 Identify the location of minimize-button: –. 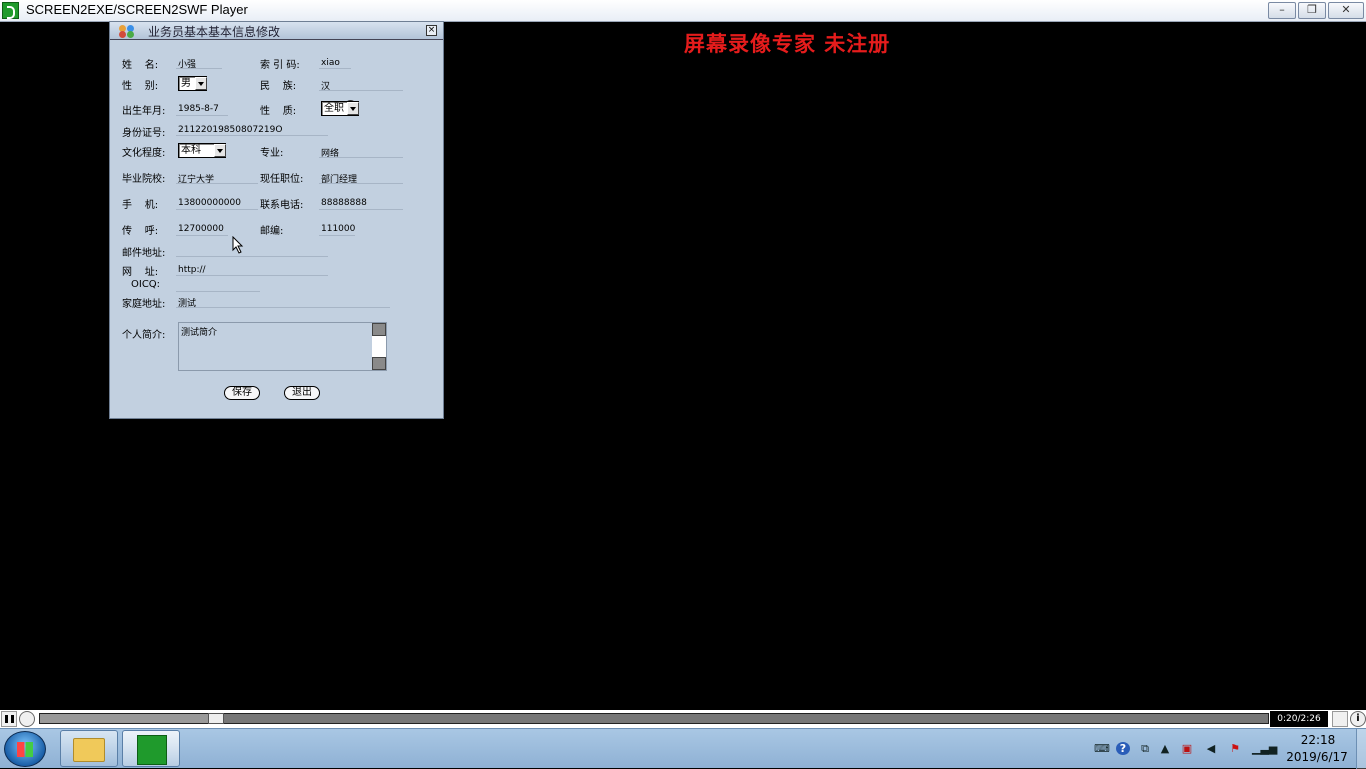
(1282, 10).